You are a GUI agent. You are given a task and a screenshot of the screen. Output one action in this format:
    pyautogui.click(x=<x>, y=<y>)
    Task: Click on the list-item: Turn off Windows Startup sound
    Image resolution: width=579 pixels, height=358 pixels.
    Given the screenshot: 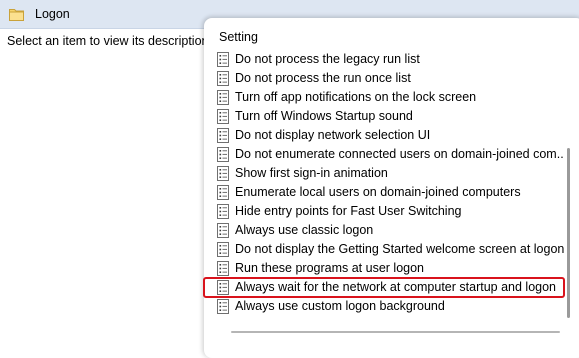 What is the action you would take?
    pyautogui.click(x=384, y=116)
    